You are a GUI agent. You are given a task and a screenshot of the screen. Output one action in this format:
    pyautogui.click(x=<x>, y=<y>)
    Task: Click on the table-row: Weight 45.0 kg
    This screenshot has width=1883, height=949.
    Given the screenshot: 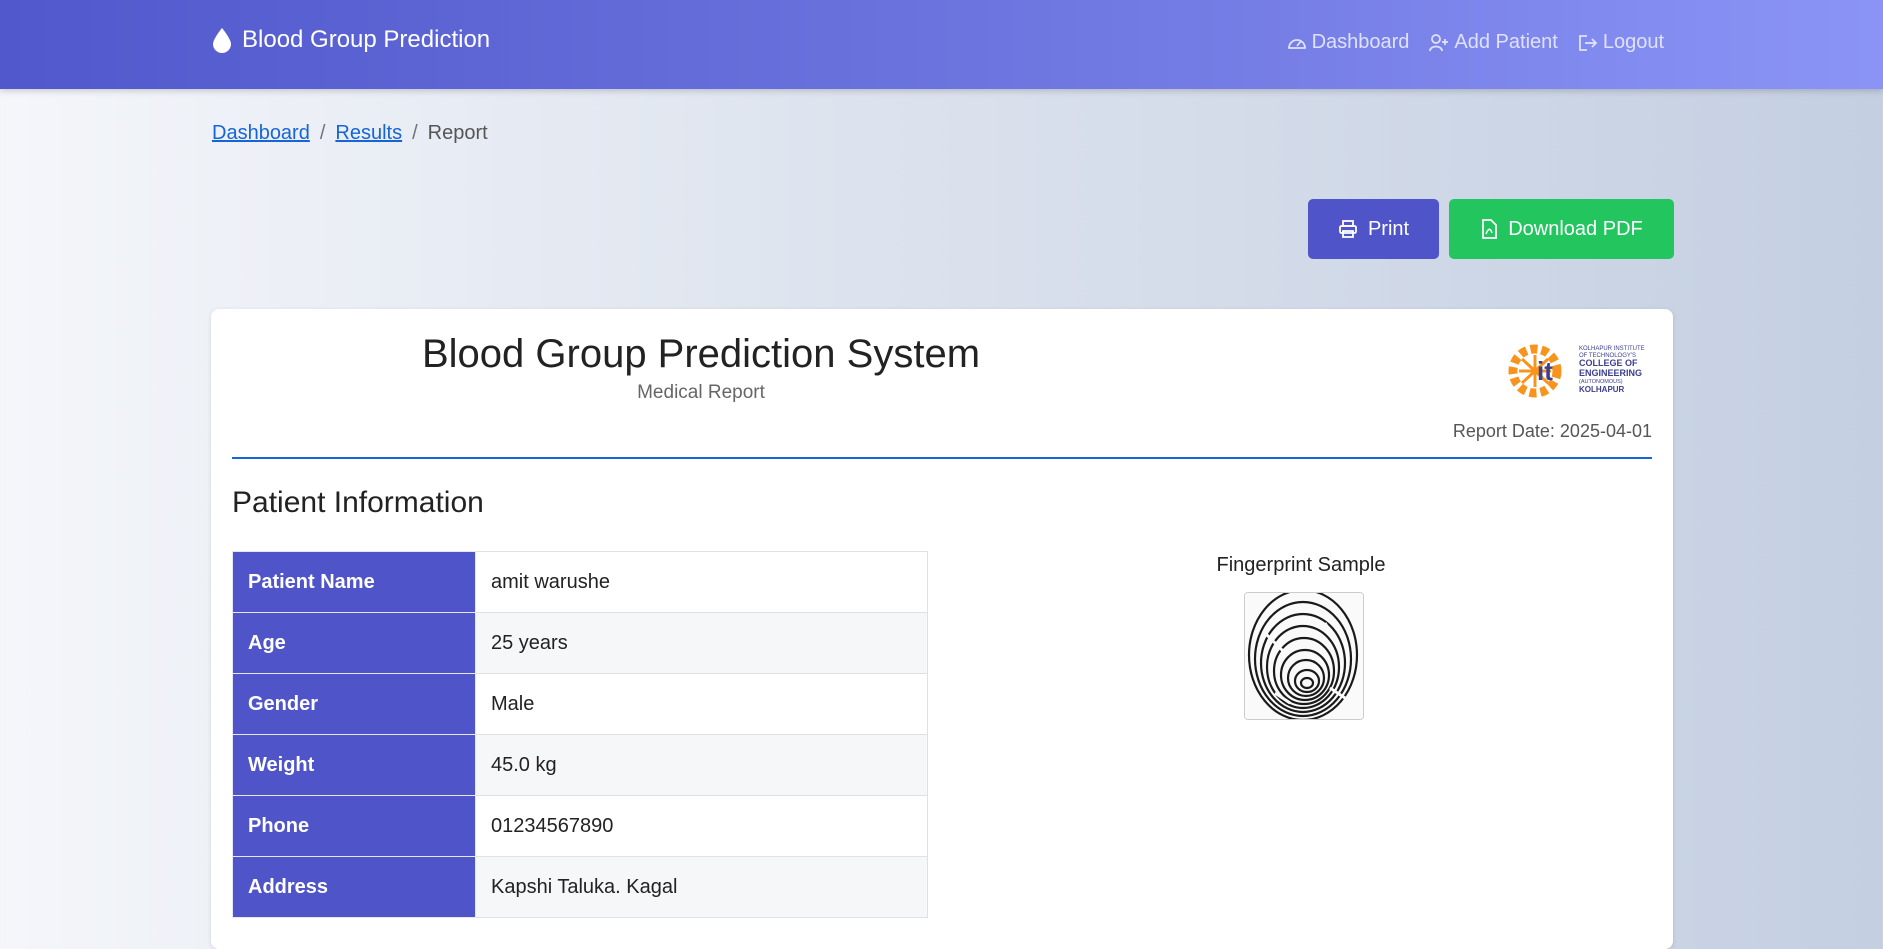 What is the action you would take?
    pyautogui.click(x=580, y=765)
    